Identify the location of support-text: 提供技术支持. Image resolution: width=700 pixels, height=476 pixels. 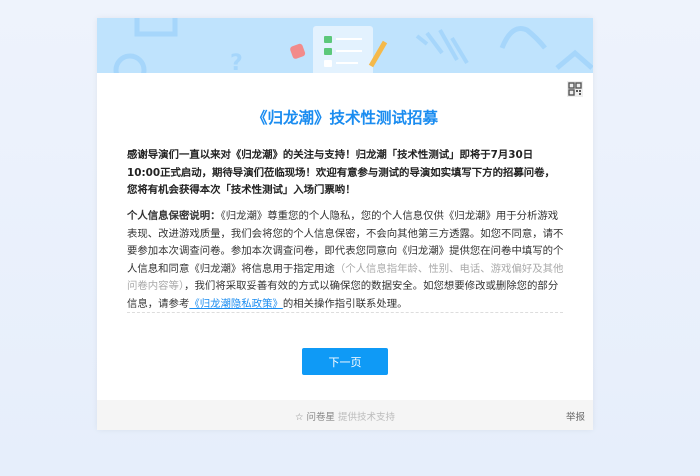
(367, 417).